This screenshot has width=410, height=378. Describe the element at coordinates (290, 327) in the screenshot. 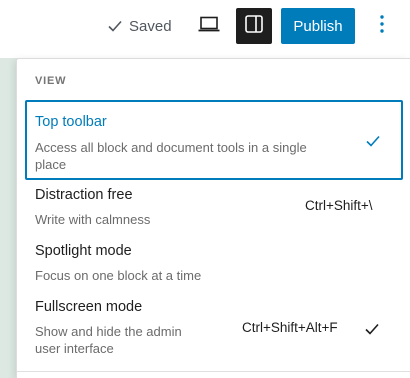

I see `keyboard-shortcut: Ctrl+Shift+Alt+F` at that location.